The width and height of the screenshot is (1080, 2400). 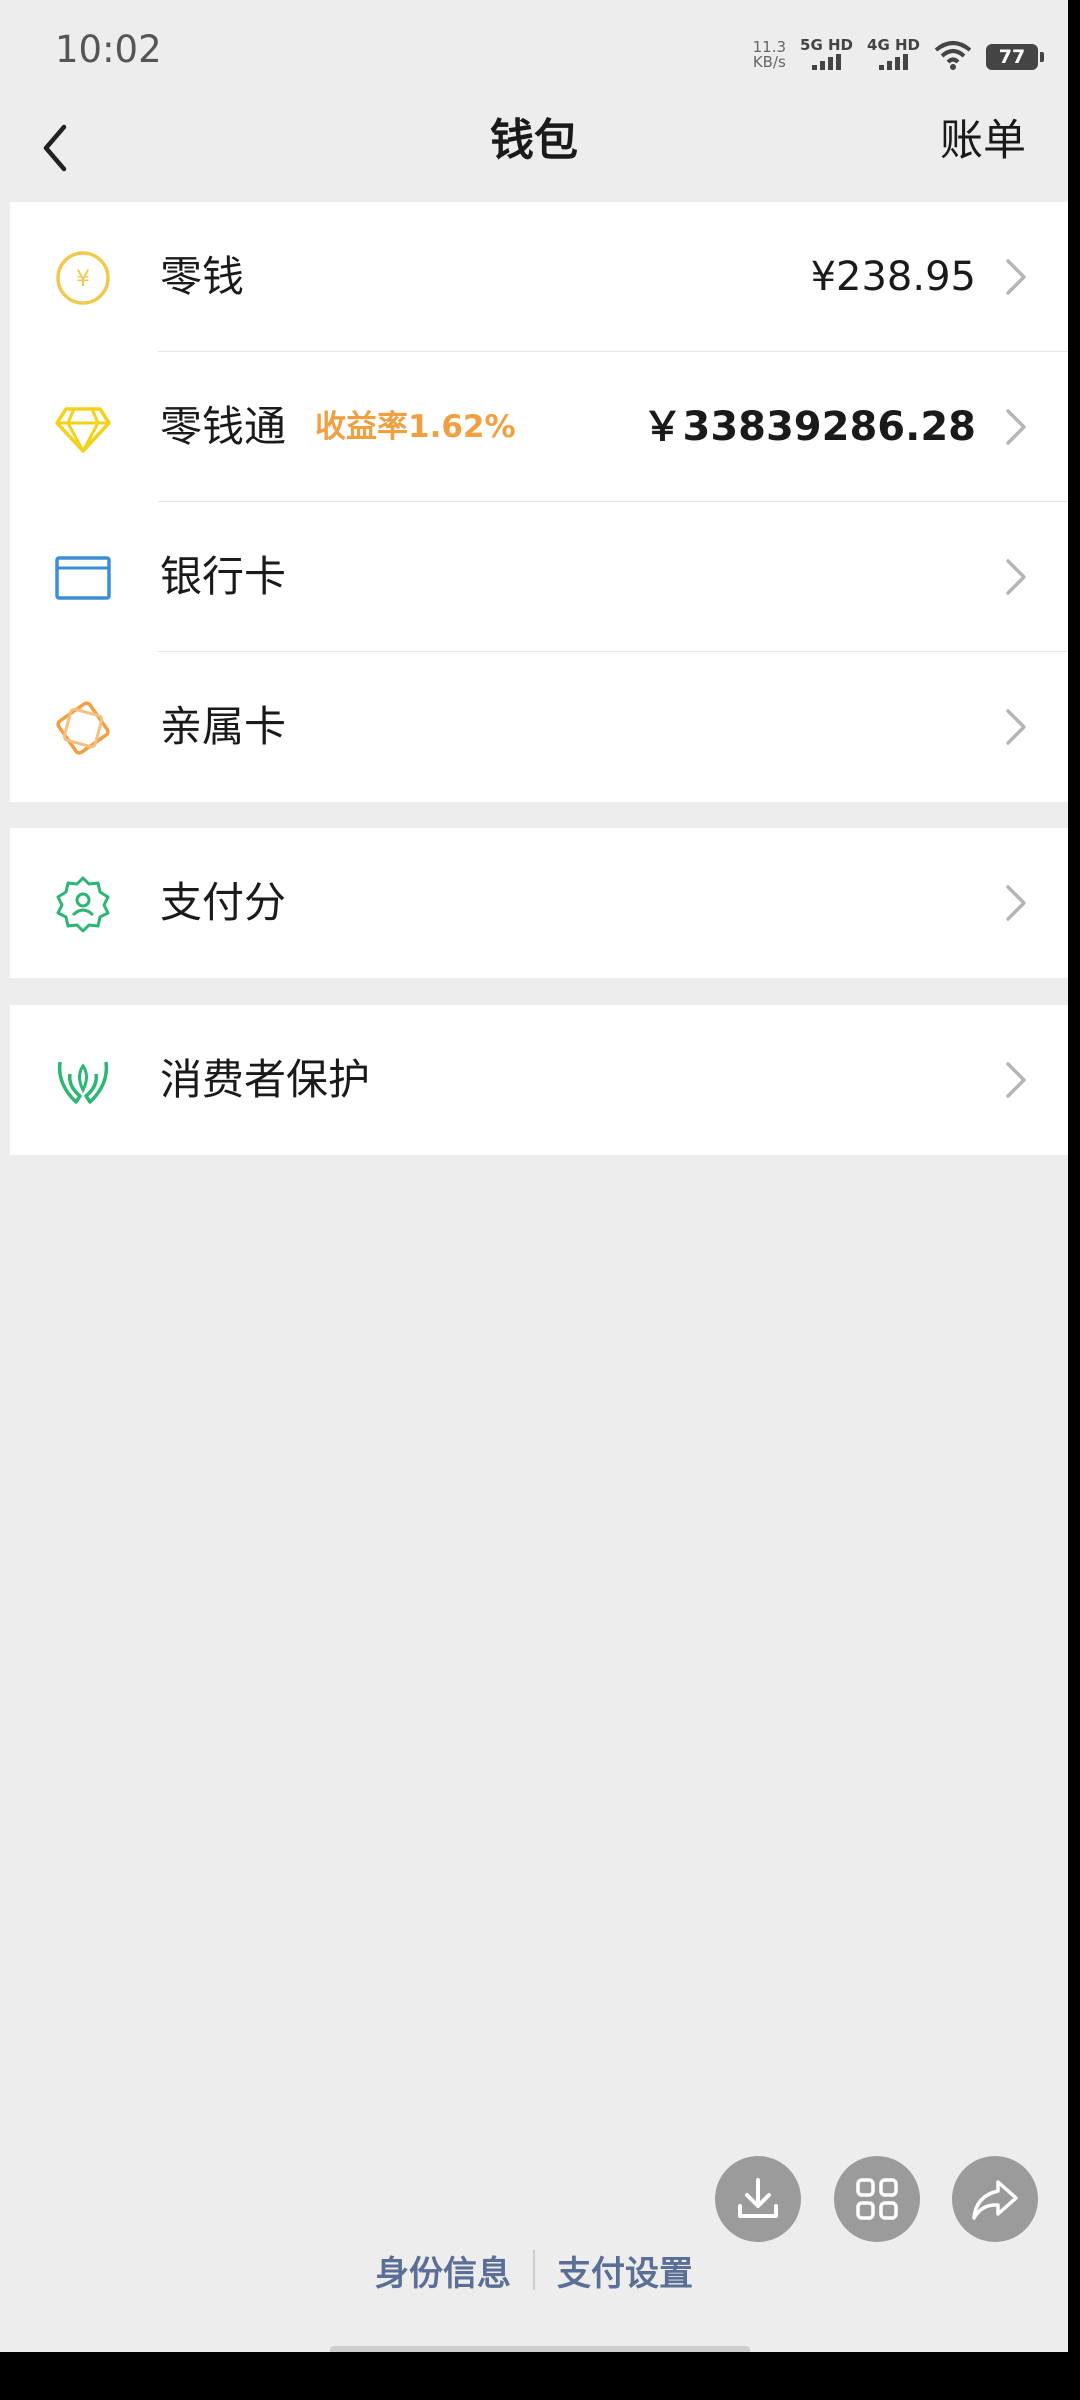 I want to click on consumer-protection-group: 消费者保护, so click(x=539, y=1080).